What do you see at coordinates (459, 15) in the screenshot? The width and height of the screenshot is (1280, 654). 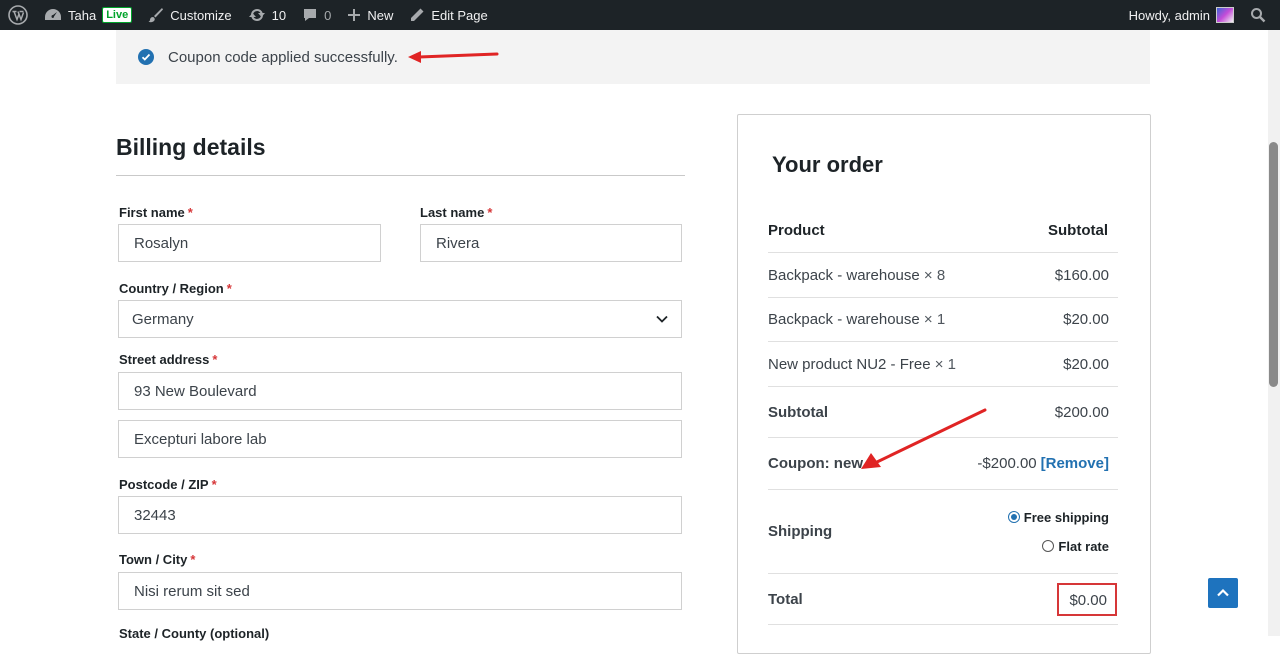 I see `edit-page-label: Edit Page` at bounding box center [459, 15].